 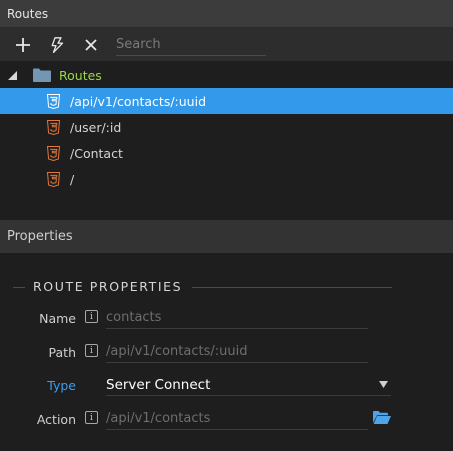 I want to click on search-input, so click(x=191, y=44).